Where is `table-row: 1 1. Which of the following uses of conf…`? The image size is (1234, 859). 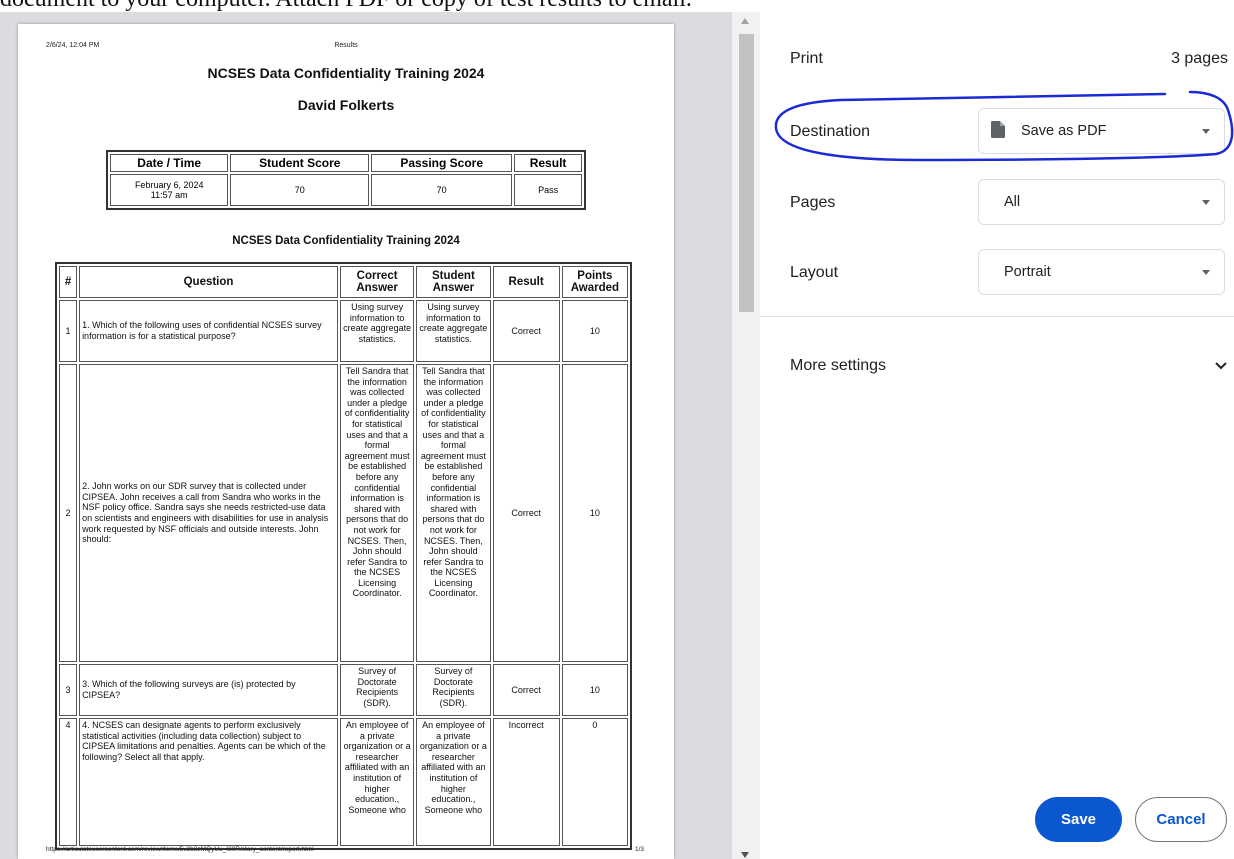 table-row: 1 1. Which of the following uses of conf… is located at coordinates (343, 331).